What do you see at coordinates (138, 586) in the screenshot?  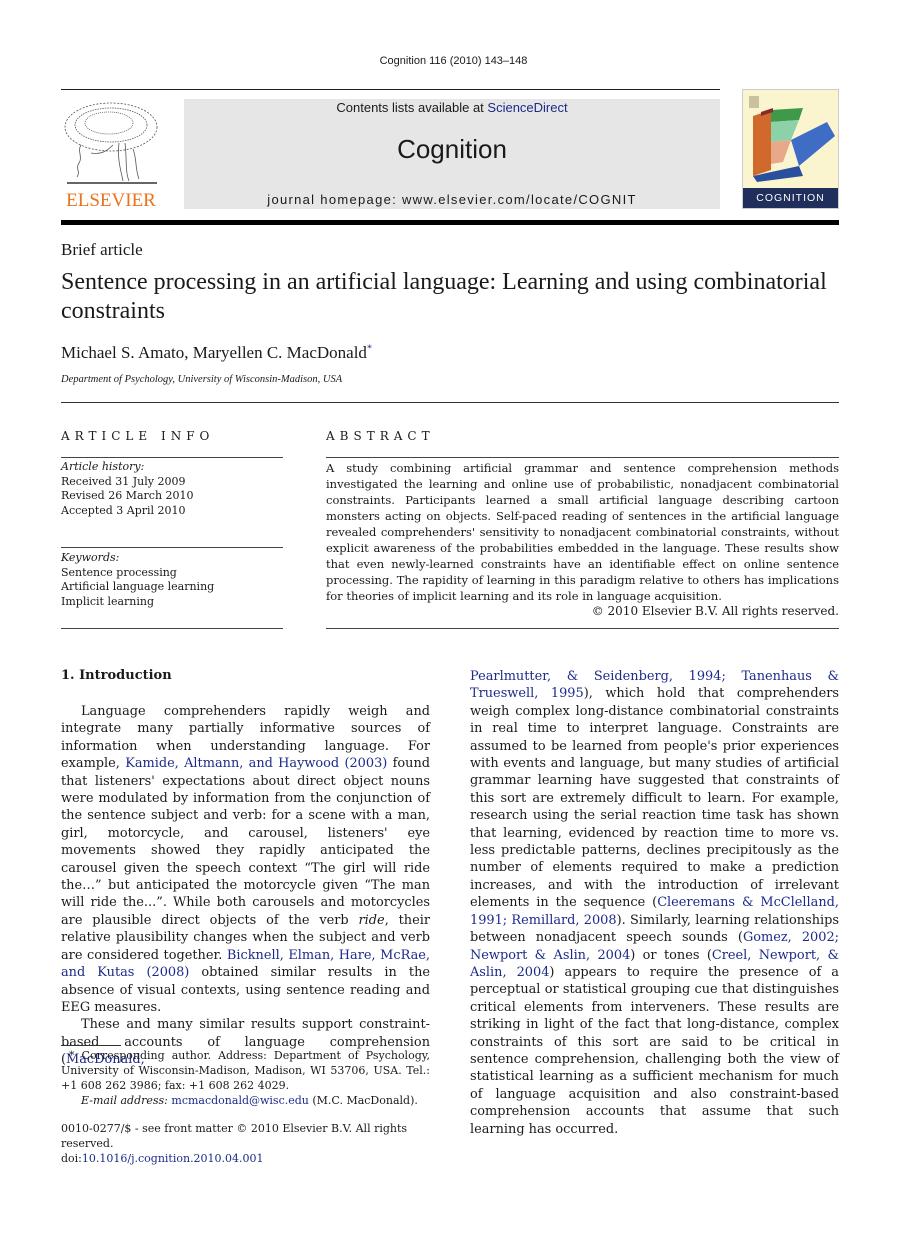 I see `keyword: Artificial language learning` at bounding box center [138, 586].